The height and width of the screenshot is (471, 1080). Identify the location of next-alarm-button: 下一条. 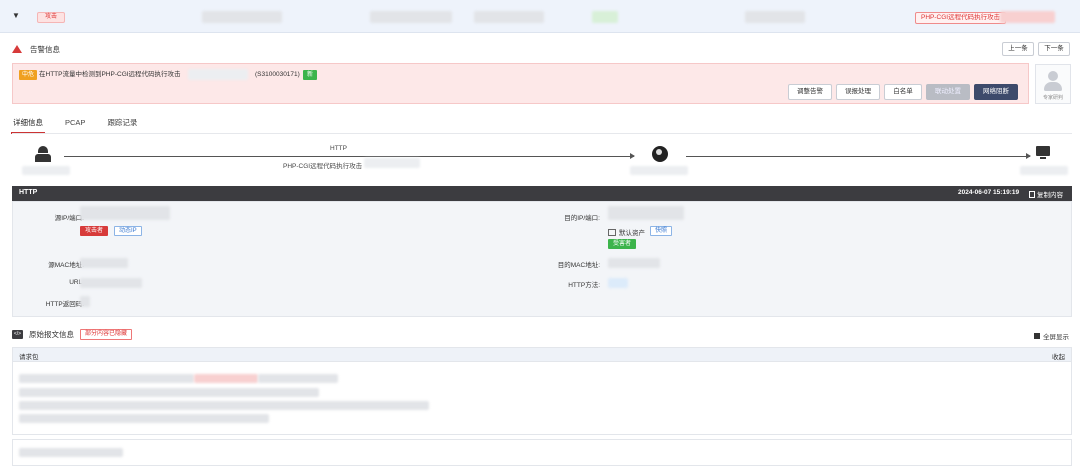
(1054, 49).